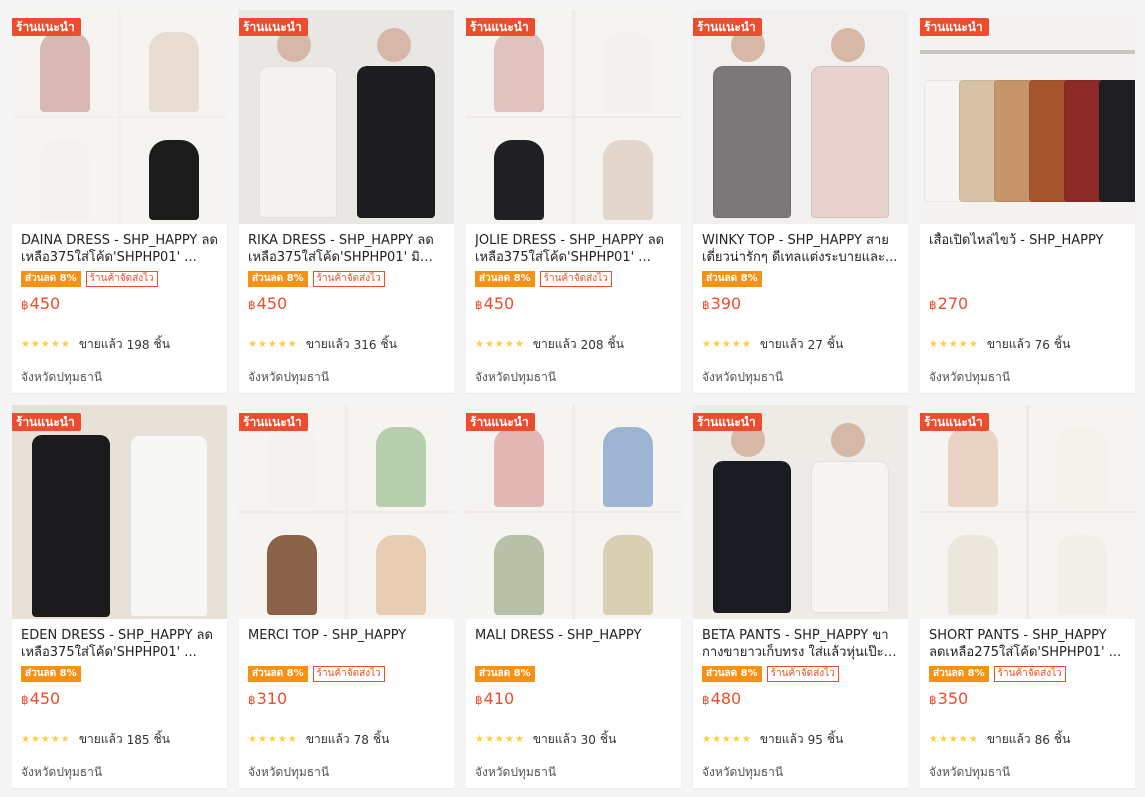 This screenshot has height=797, width=1145. Describe the element at coordinates (573, 698) in the screenshot. I see `price-row: ฿ 410` at that location.